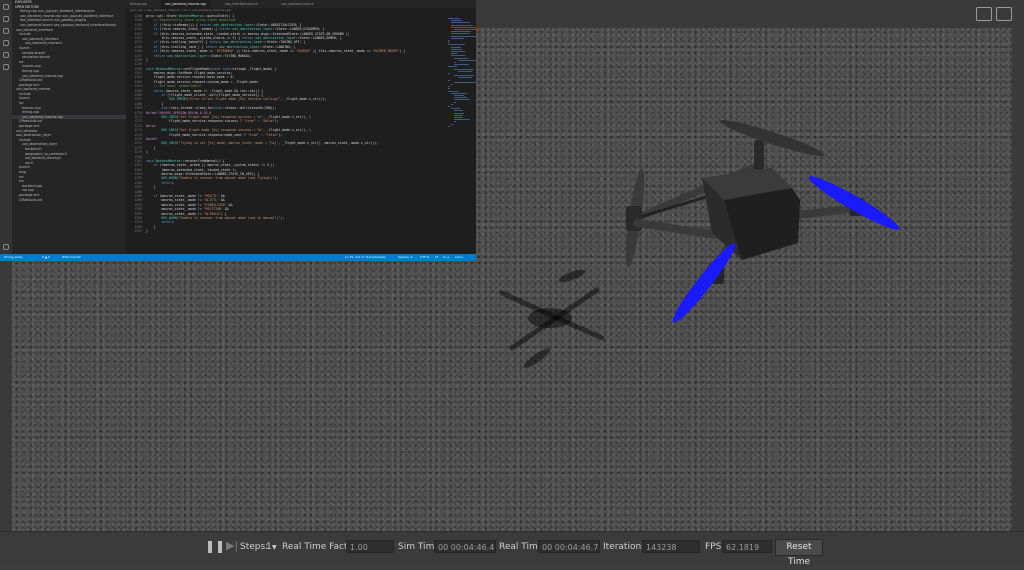 The width and height of the screenshot is (1024, 570). I want to click on search-icon, so click(6, 19).